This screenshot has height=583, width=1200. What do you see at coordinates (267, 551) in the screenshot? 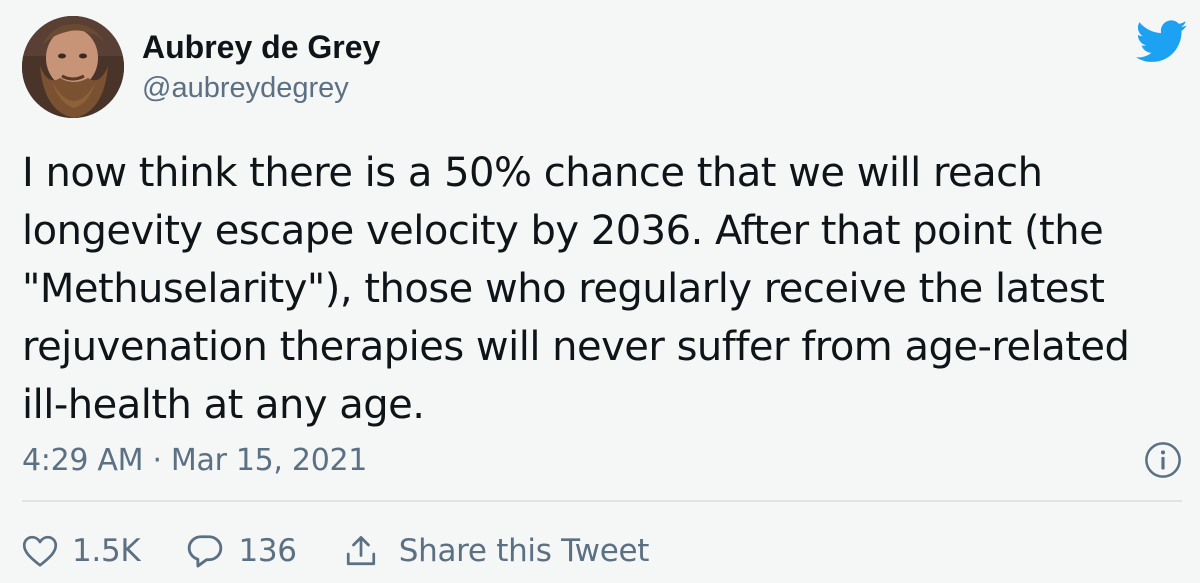
I see `reply-count: 136` at bounding box center [267, 551].